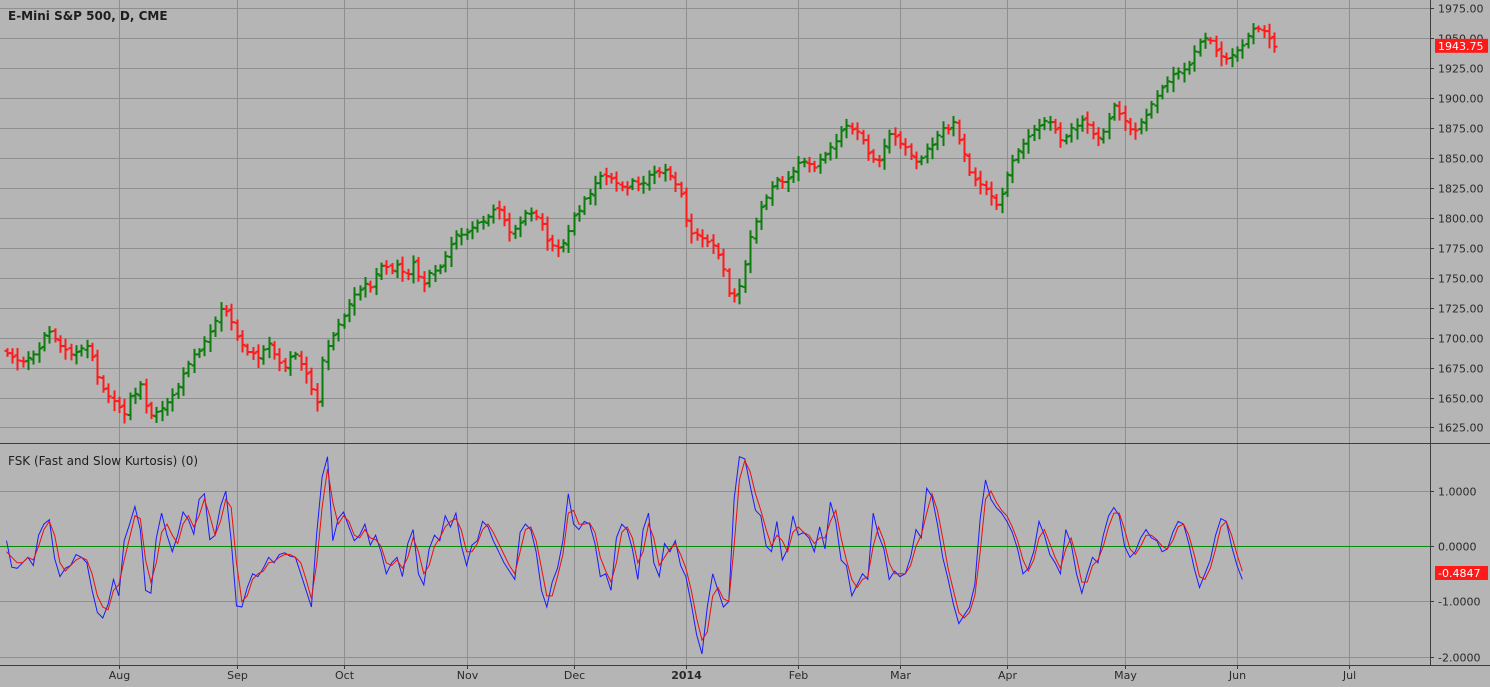 This screenshot has height=687, width=1490. What do you see at coordinates (1459, 658) in the screenshot?
I see `indicator-tick-label: -2.0000` at bounding box center [1459, 658].